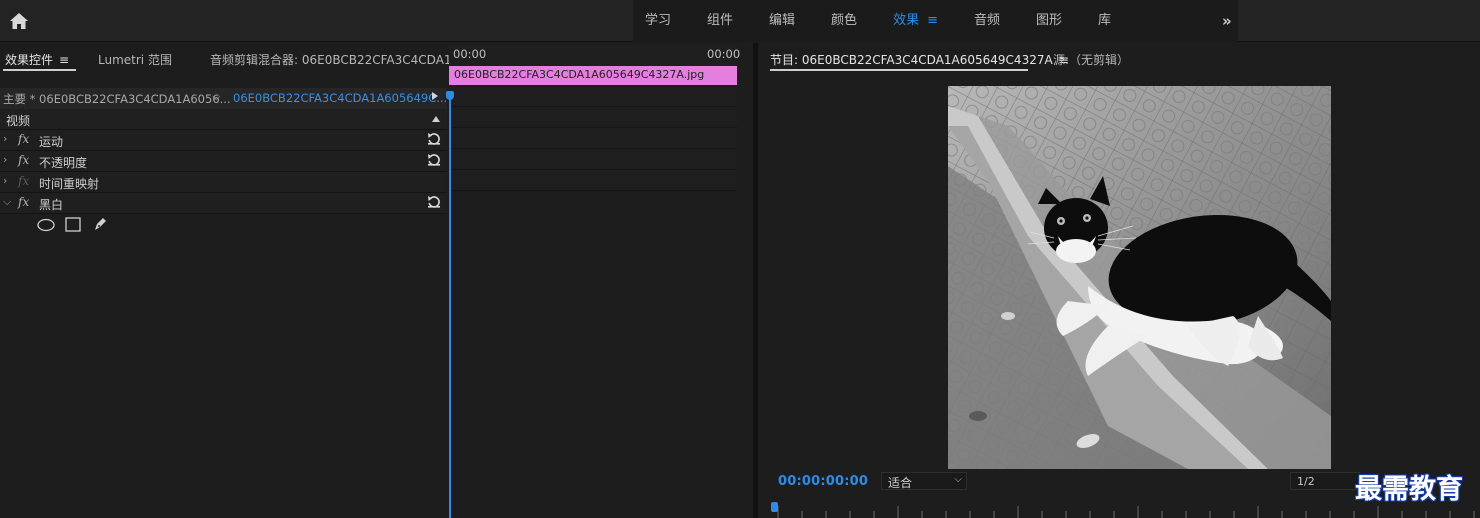 This screenshot has height=518, width=1480. Describe the element at coordinates (19, 21) in the screenshot. I see `home-icon` at that location.